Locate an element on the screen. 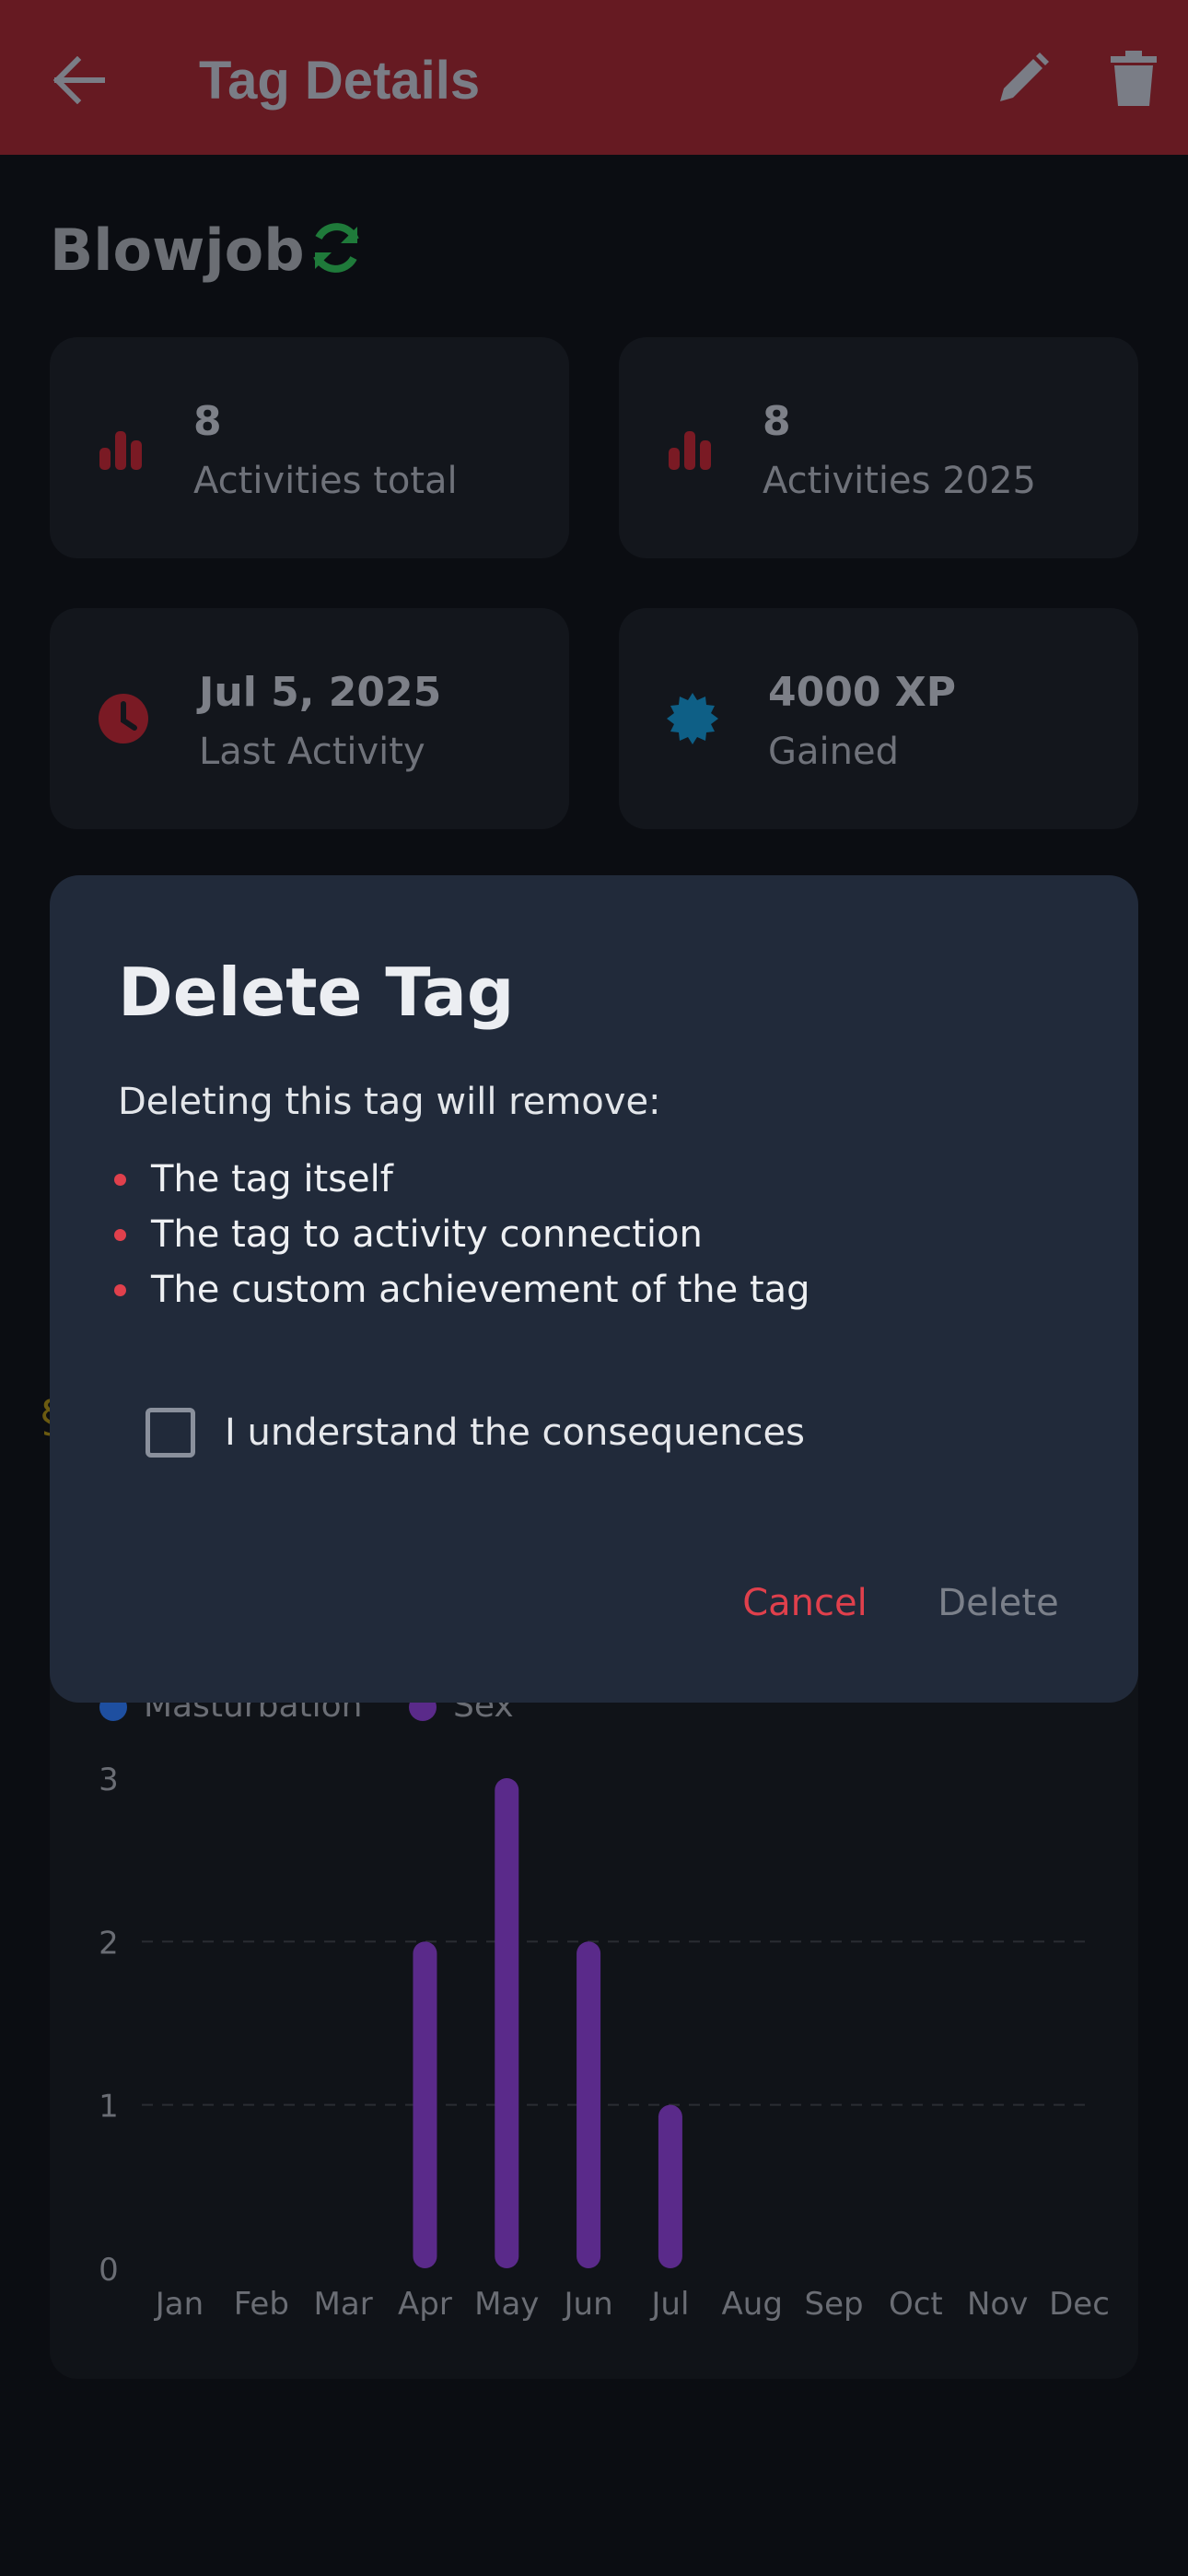  x-tick-label: Jul is located at coordinates (669, 2304).